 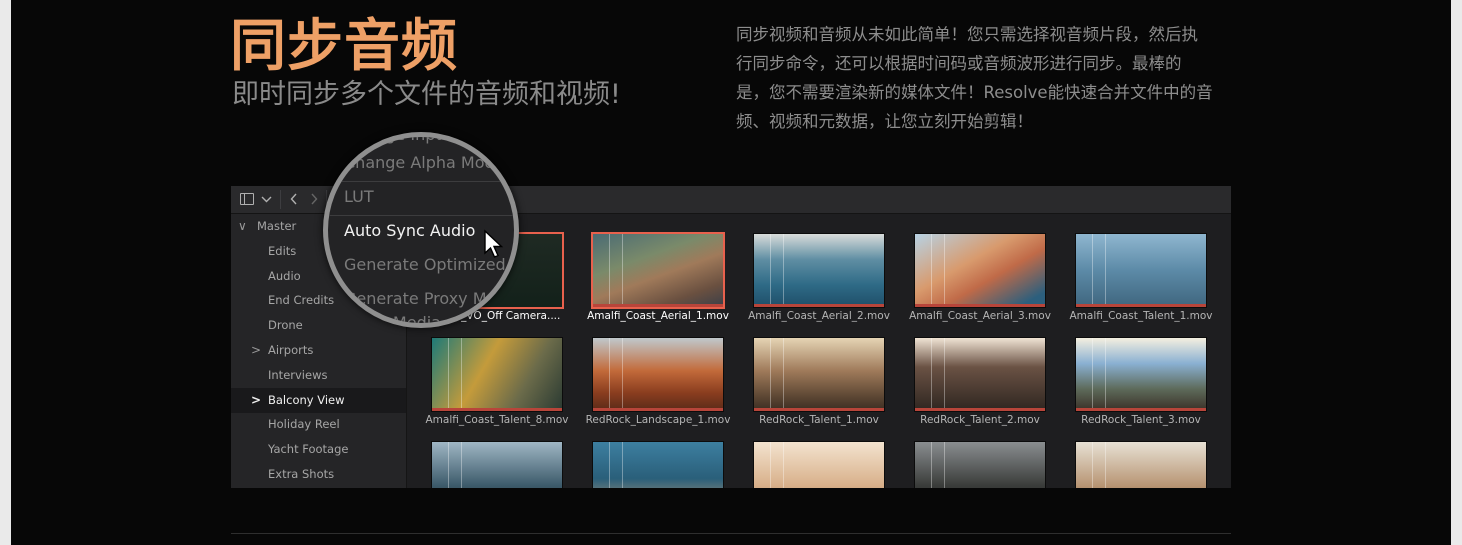 I want to click on bin-label: Airports, so click(x=291, y=350).